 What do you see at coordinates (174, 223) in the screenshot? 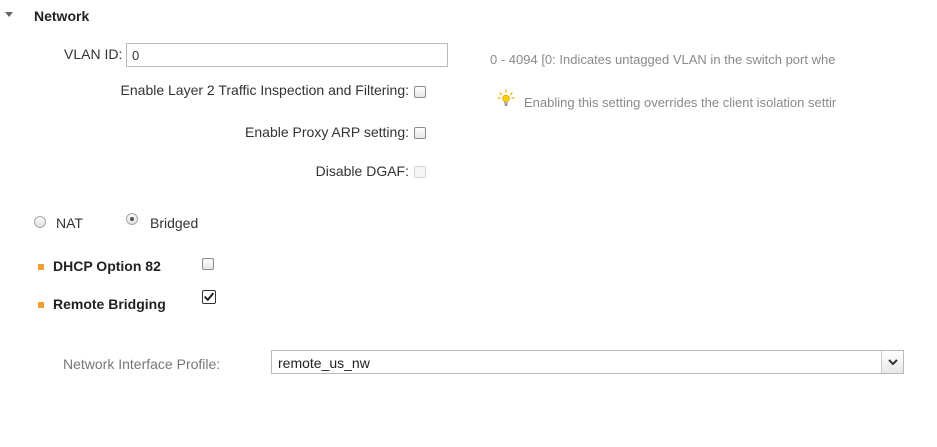
I see `bridged-radio-label: Bridged` at bounding box center [174, 223].